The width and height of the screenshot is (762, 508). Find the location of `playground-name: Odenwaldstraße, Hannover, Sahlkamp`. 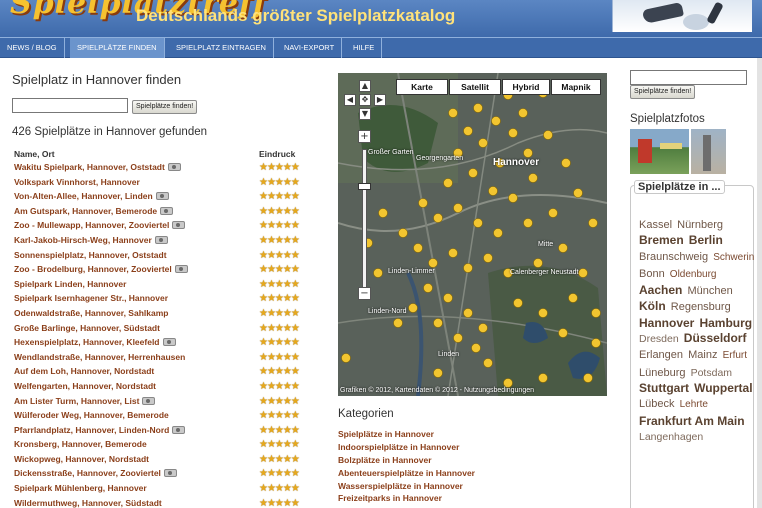

playground-name: Odenwaldstraße, Hannover, Sahlkamp is located at coordinates (91, 313).